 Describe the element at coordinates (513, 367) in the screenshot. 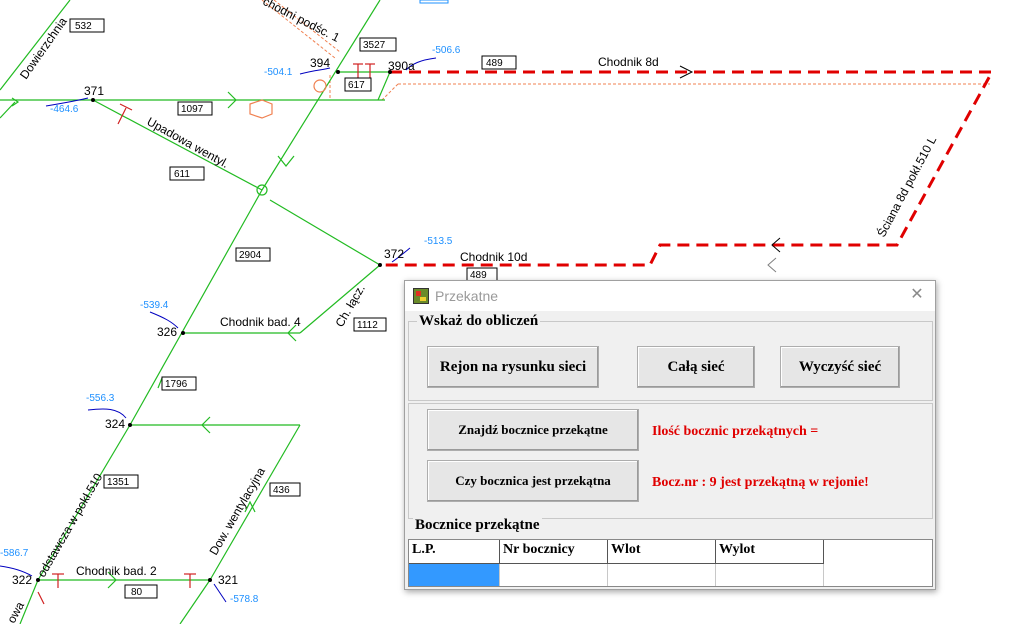

I see `region-button: Rejon na rysunku sieci` at that location.